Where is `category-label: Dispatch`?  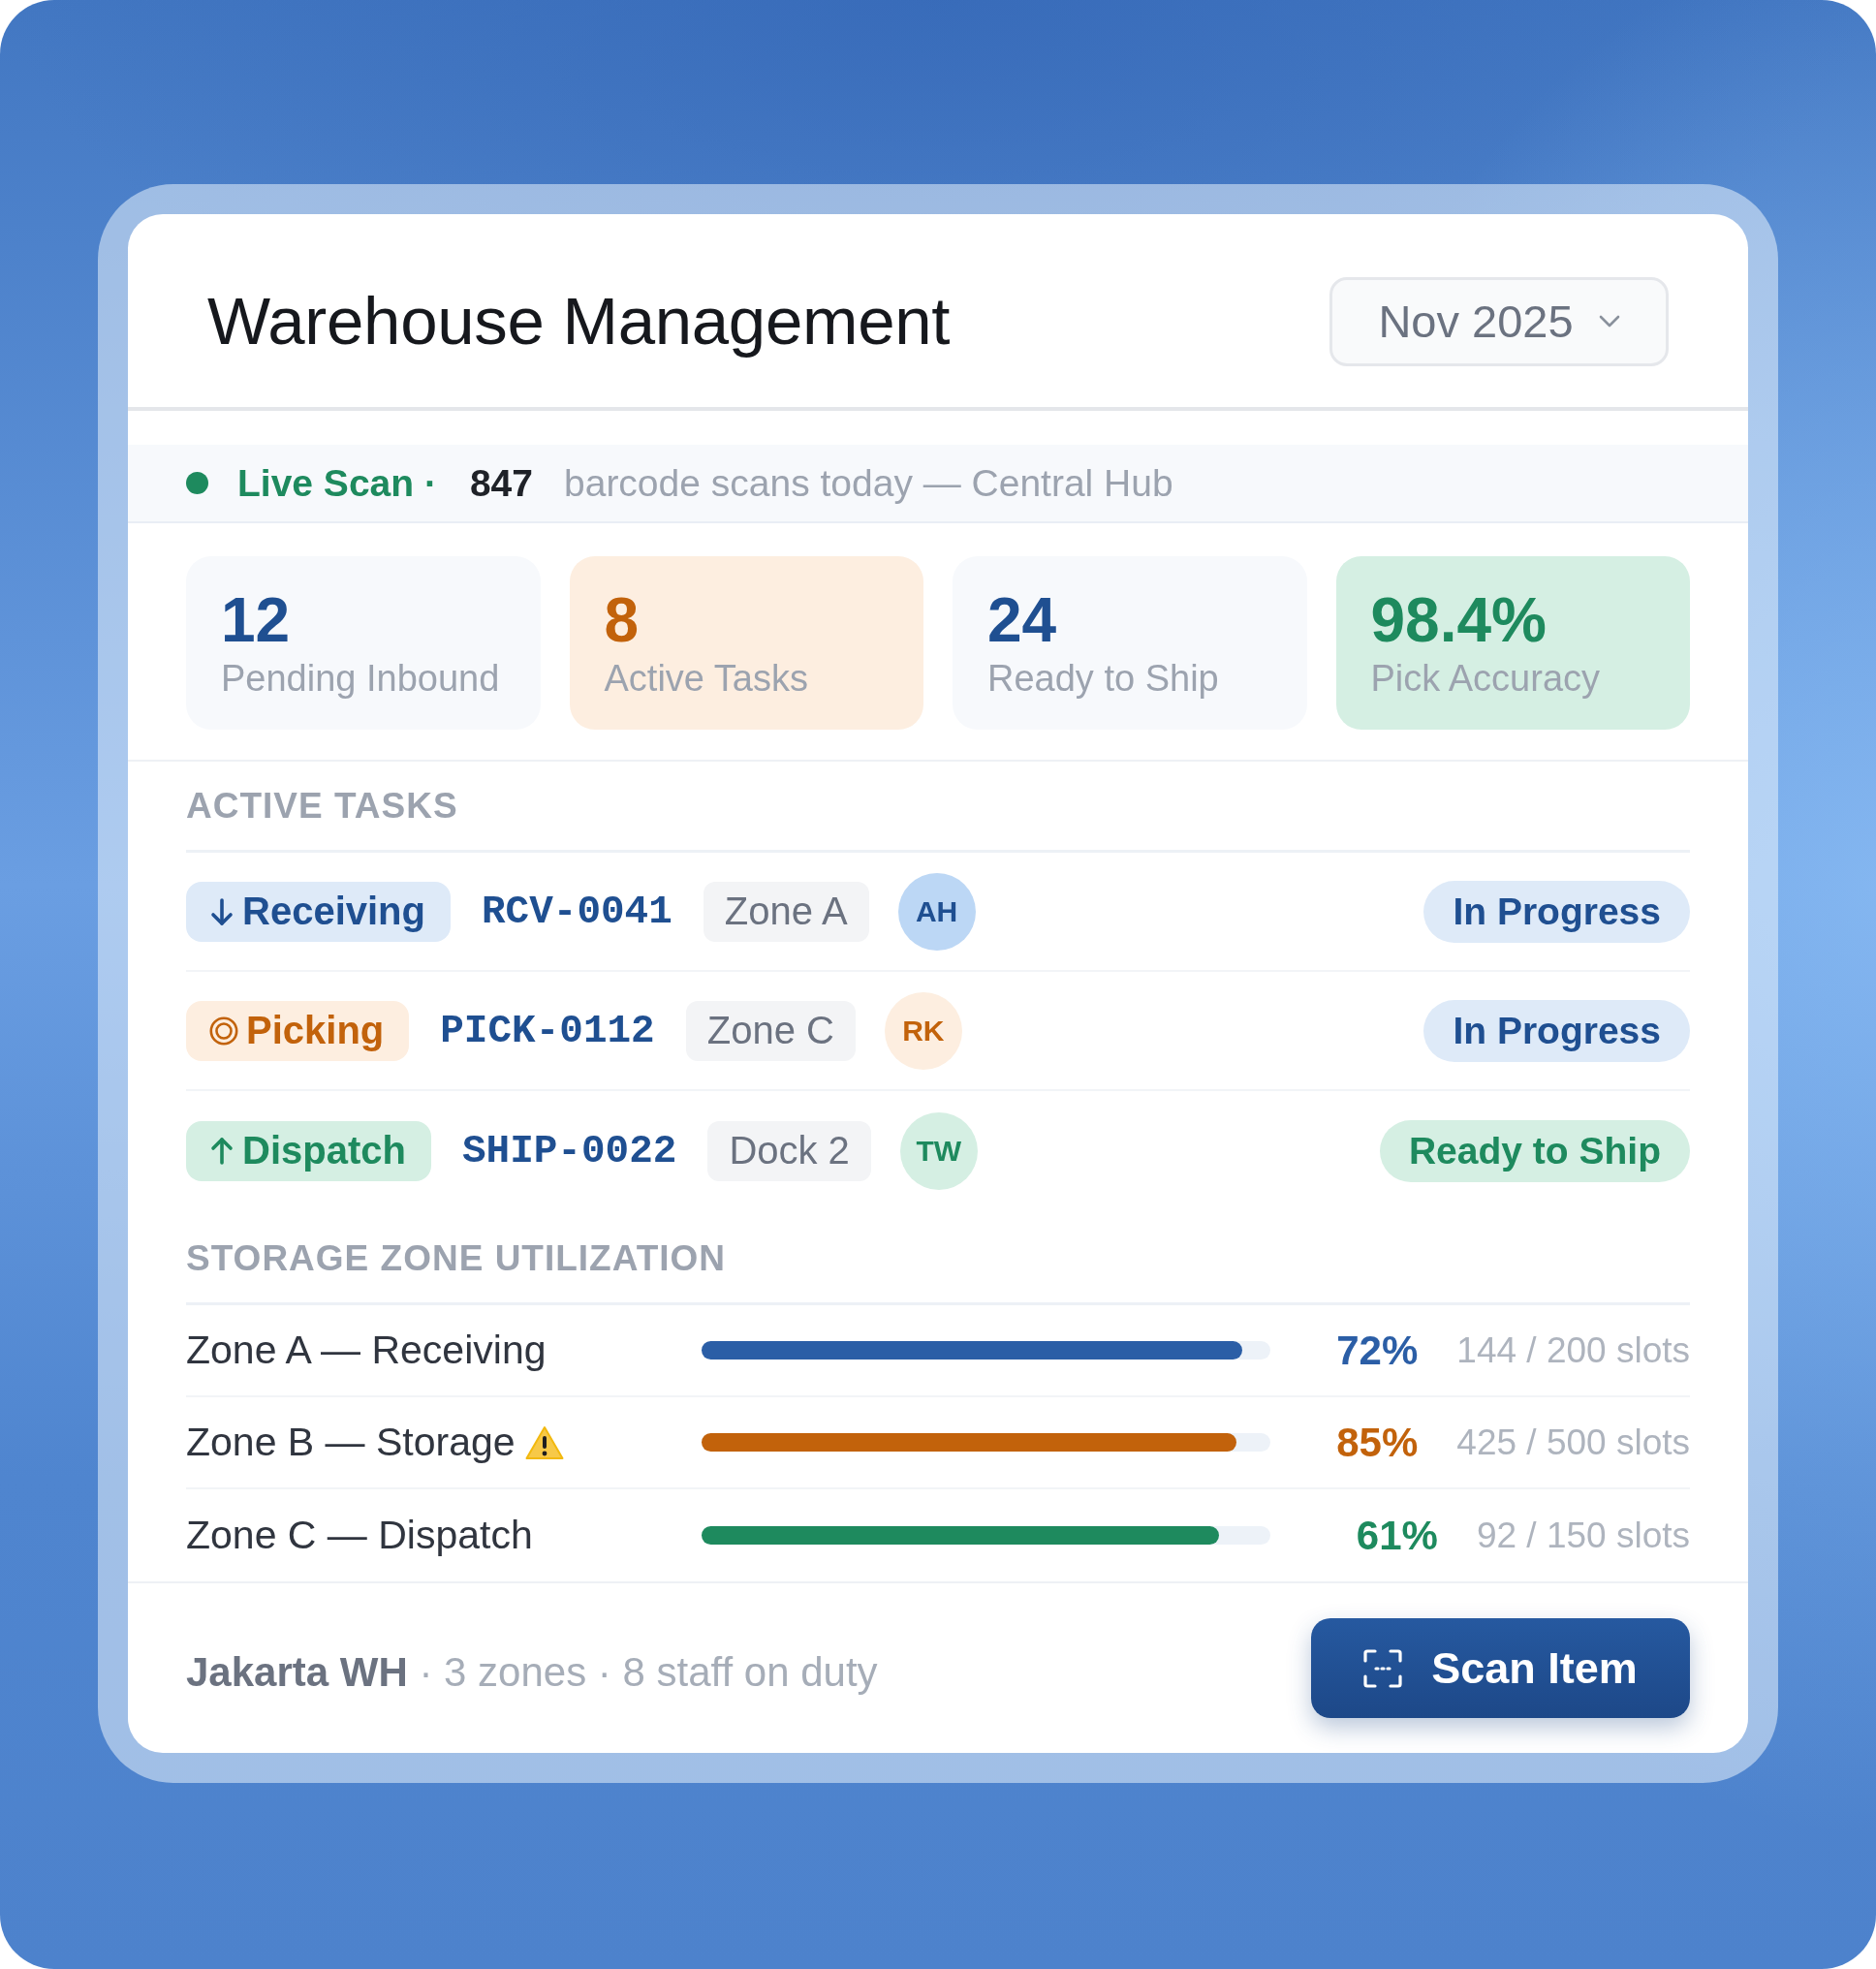 category-label: Dispatch is located at coordinates (324, 1151).